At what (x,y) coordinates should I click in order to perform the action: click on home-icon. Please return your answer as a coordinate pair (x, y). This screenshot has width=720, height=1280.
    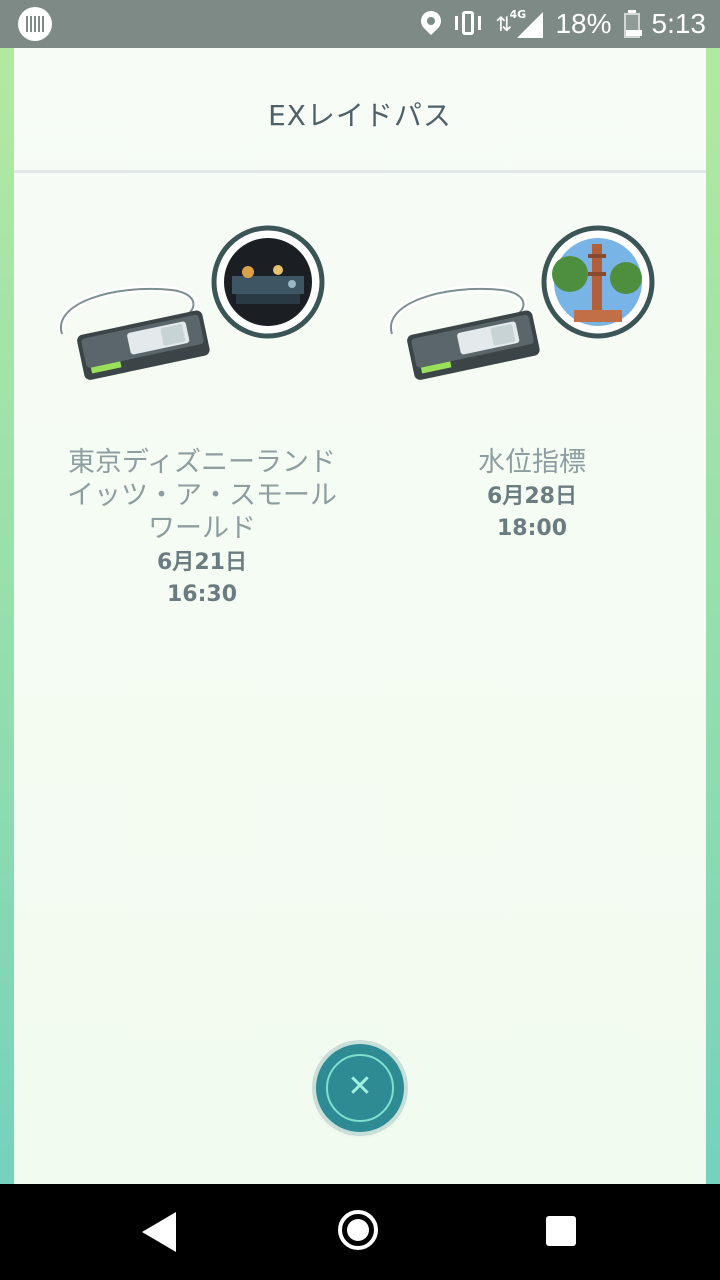
    Looking at the image, I should click on (358, 1230).